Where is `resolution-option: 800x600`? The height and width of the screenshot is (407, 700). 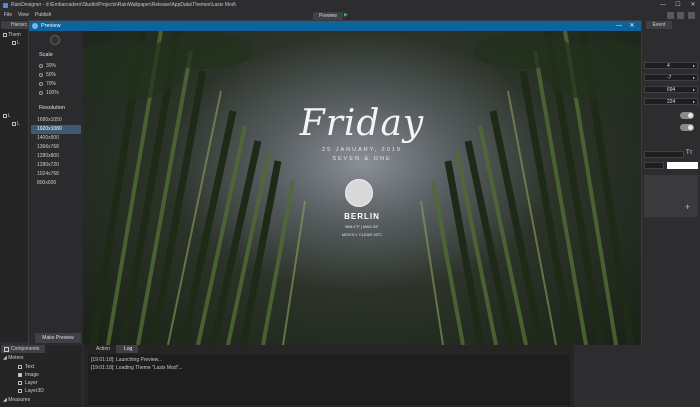 resolution-option: 800x600 is located at coordinates (56, 183).